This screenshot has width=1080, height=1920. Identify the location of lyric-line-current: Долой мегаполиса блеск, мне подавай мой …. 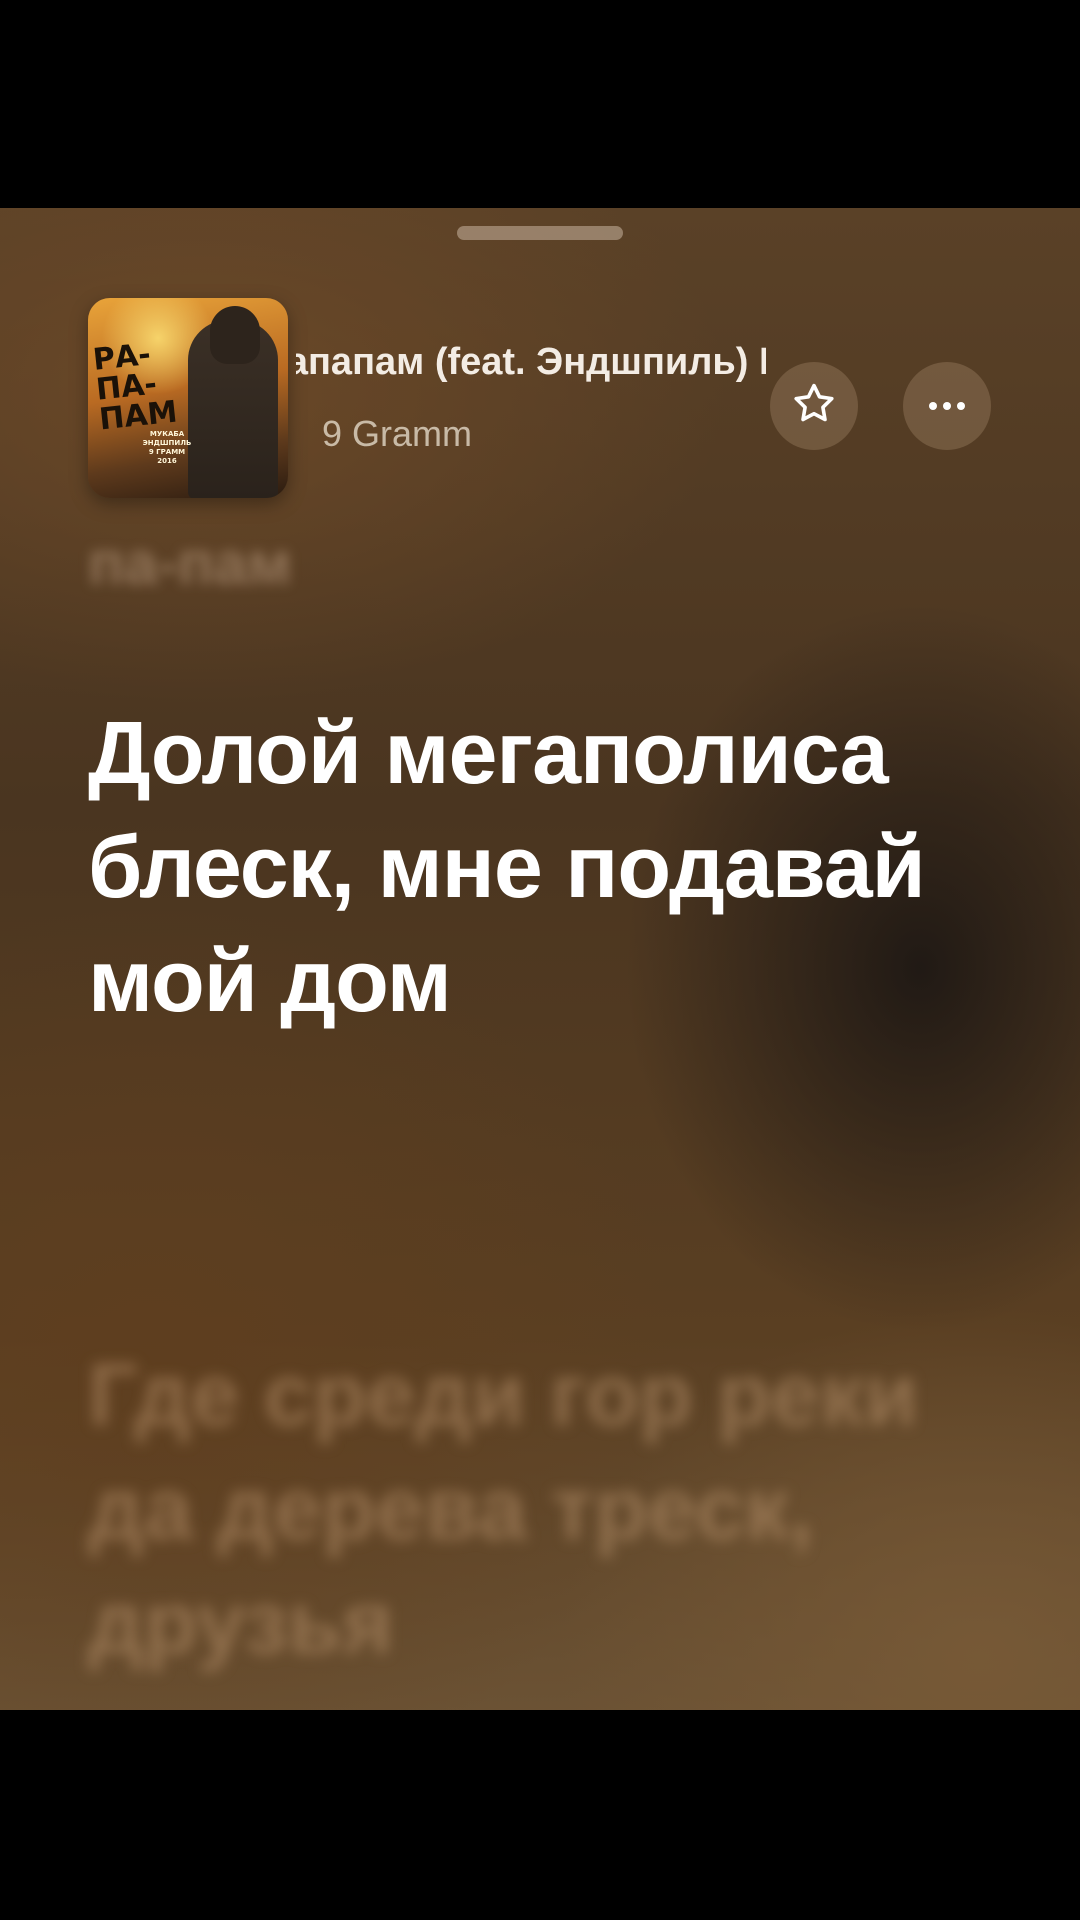
(528, 867).